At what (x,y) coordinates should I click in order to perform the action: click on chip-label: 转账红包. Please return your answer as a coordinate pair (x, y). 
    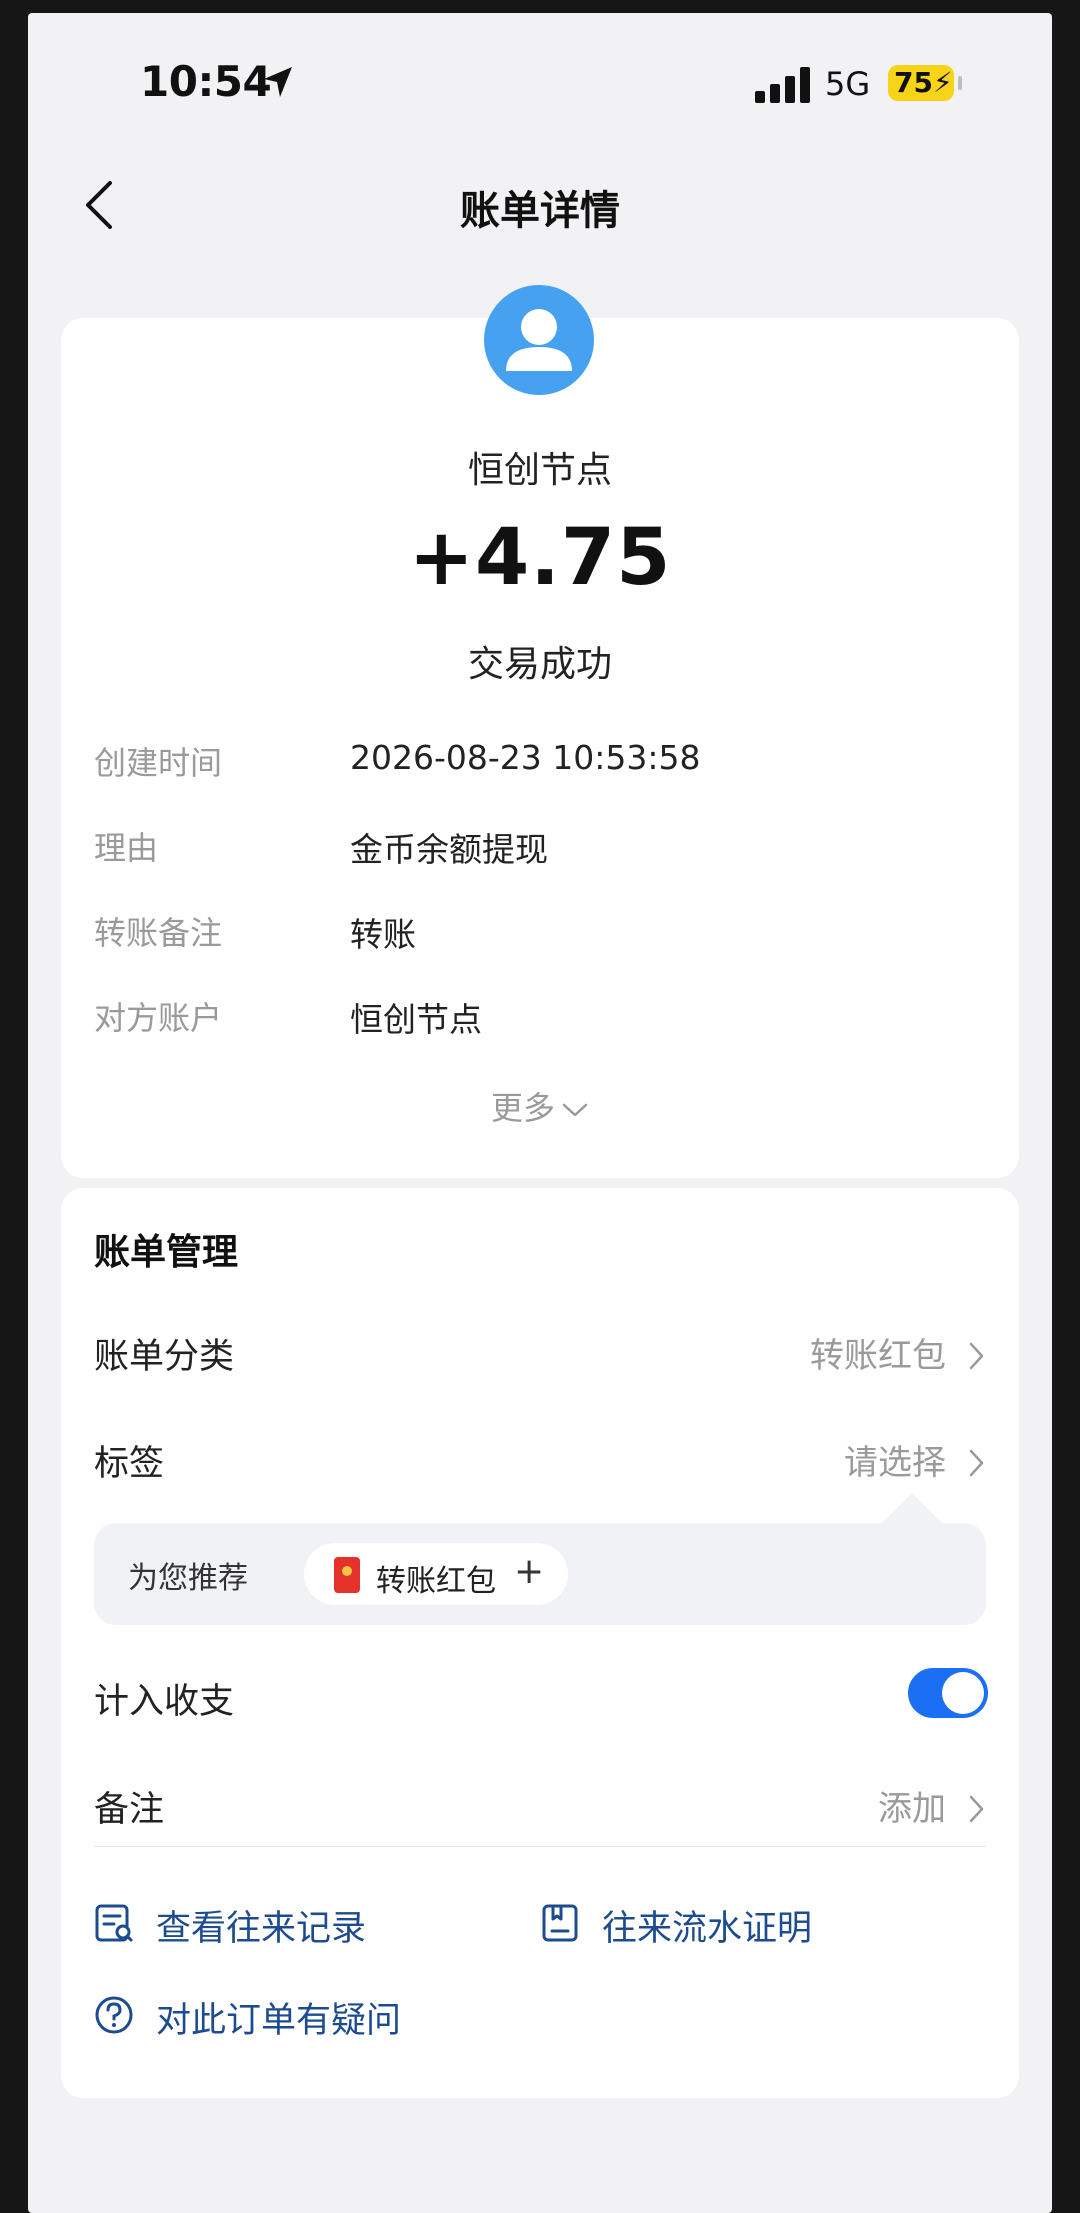
    Looking at the image, I should click on (436, 1581).